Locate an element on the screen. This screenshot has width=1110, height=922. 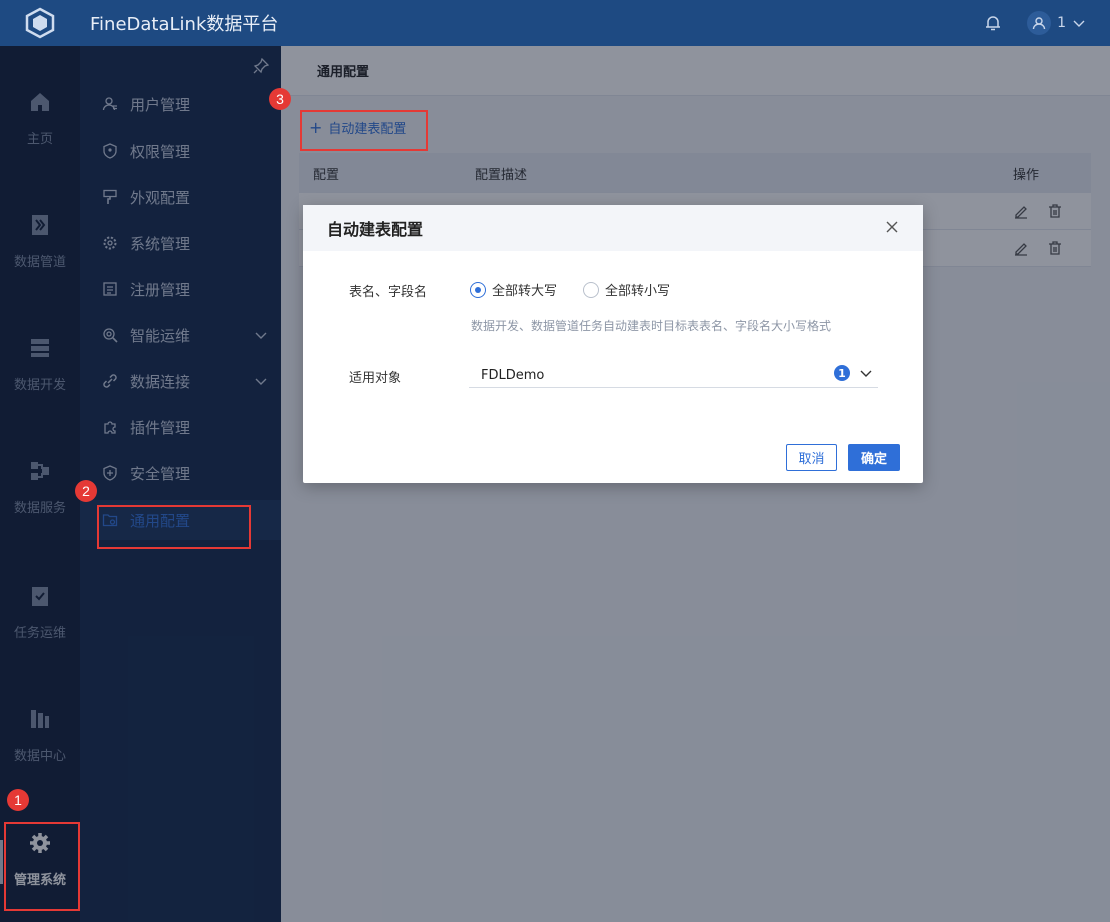
user-name: 1 is located at coordinates (1061, 23).